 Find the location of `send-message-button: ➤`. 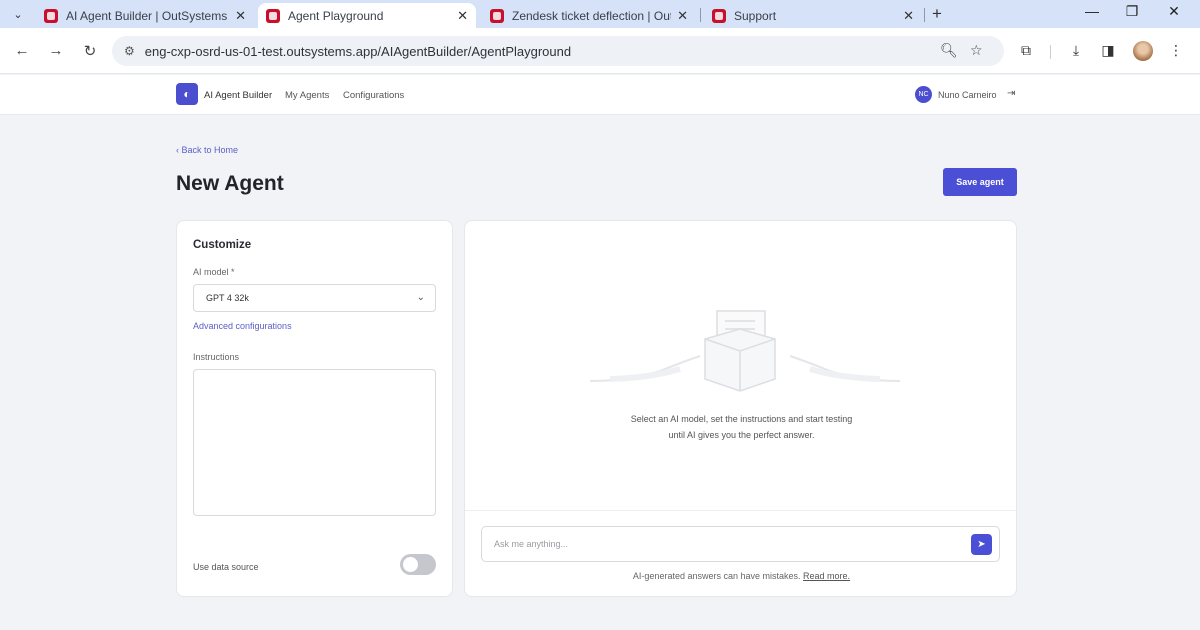

send-message-button: ➤ is located at coordinates (981, 544).